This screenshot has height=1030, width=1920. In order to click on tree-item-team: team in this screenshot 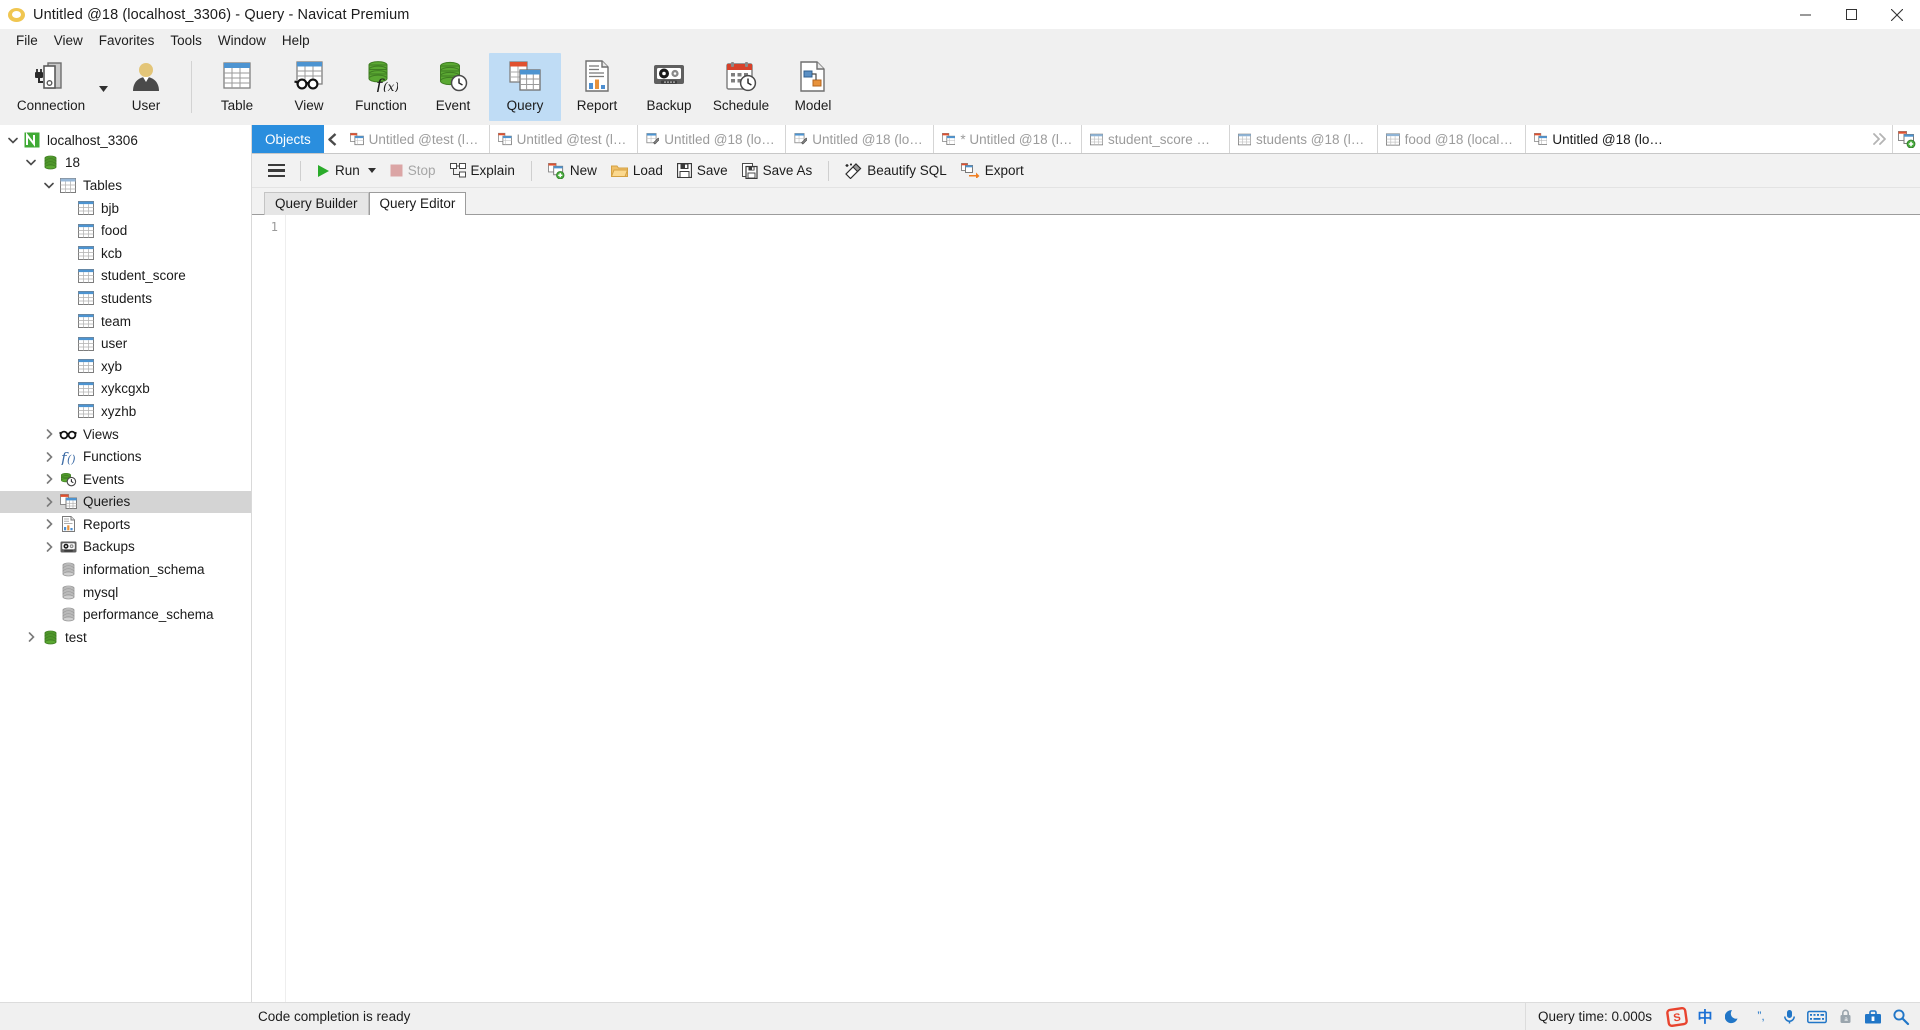, I will do `click(125, 321)`.